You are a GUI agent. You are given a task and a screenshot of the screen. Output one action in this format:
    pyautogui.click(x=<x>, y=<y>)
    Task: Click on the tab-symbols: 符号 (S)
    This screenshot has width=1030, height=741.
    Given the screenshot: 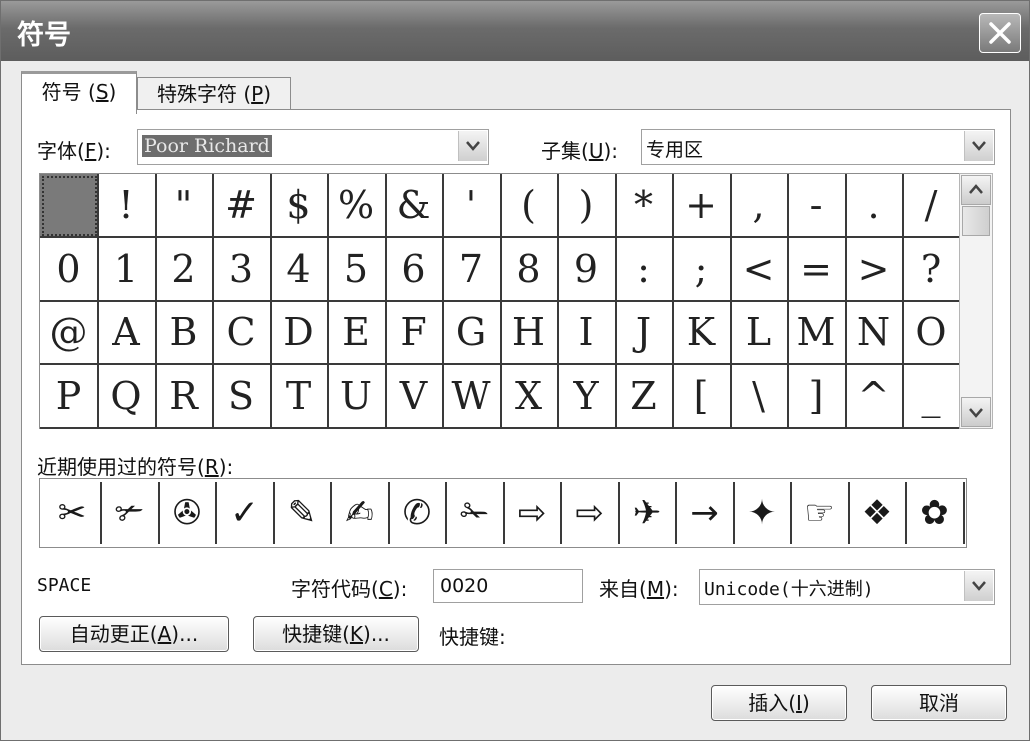 What is the action you would take?
    pyautogui.click(x=79, y=92)
    